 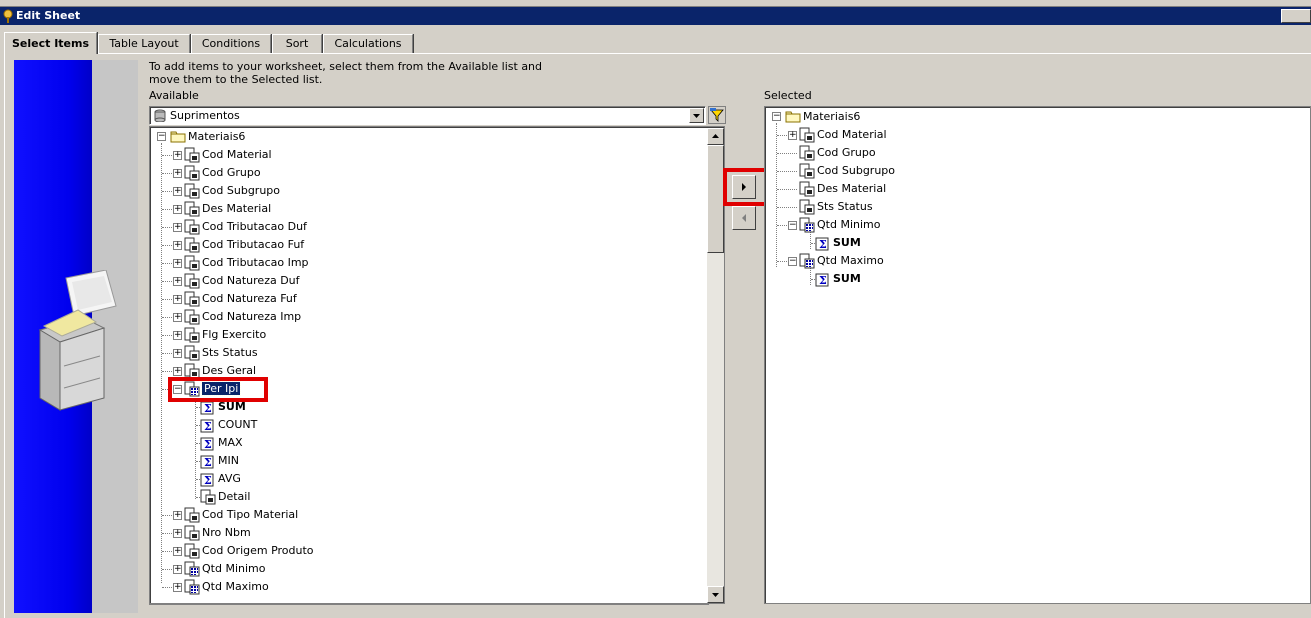 I want to click on selected-tree-item: + Cod Material, so click(x=1025, y=135).